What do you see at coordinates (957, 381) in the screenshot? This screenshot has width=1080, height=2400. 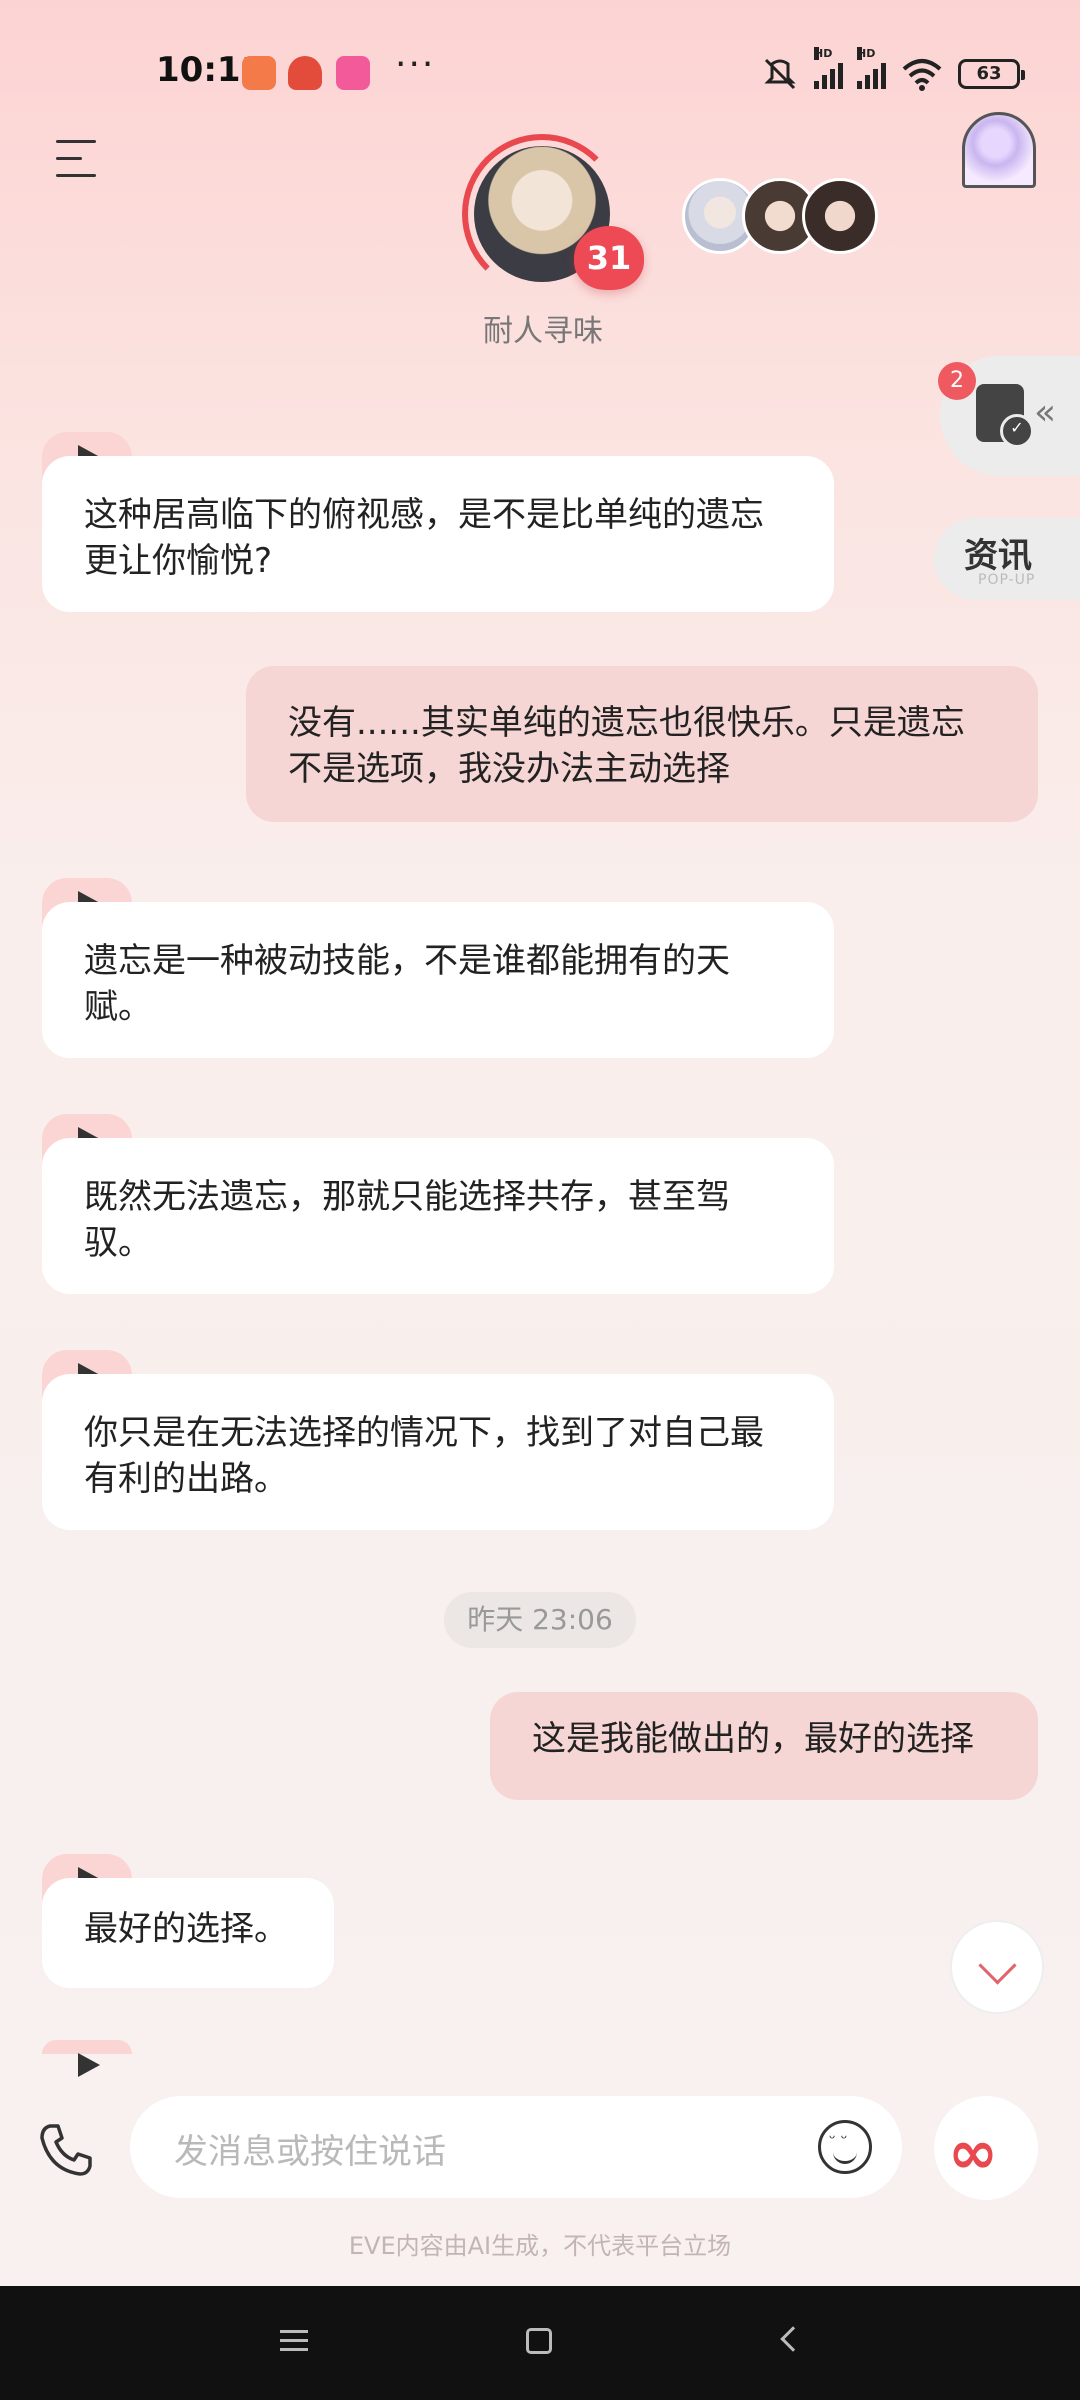 I see `task-count-badge: 2` at bounding box center [957, 381].